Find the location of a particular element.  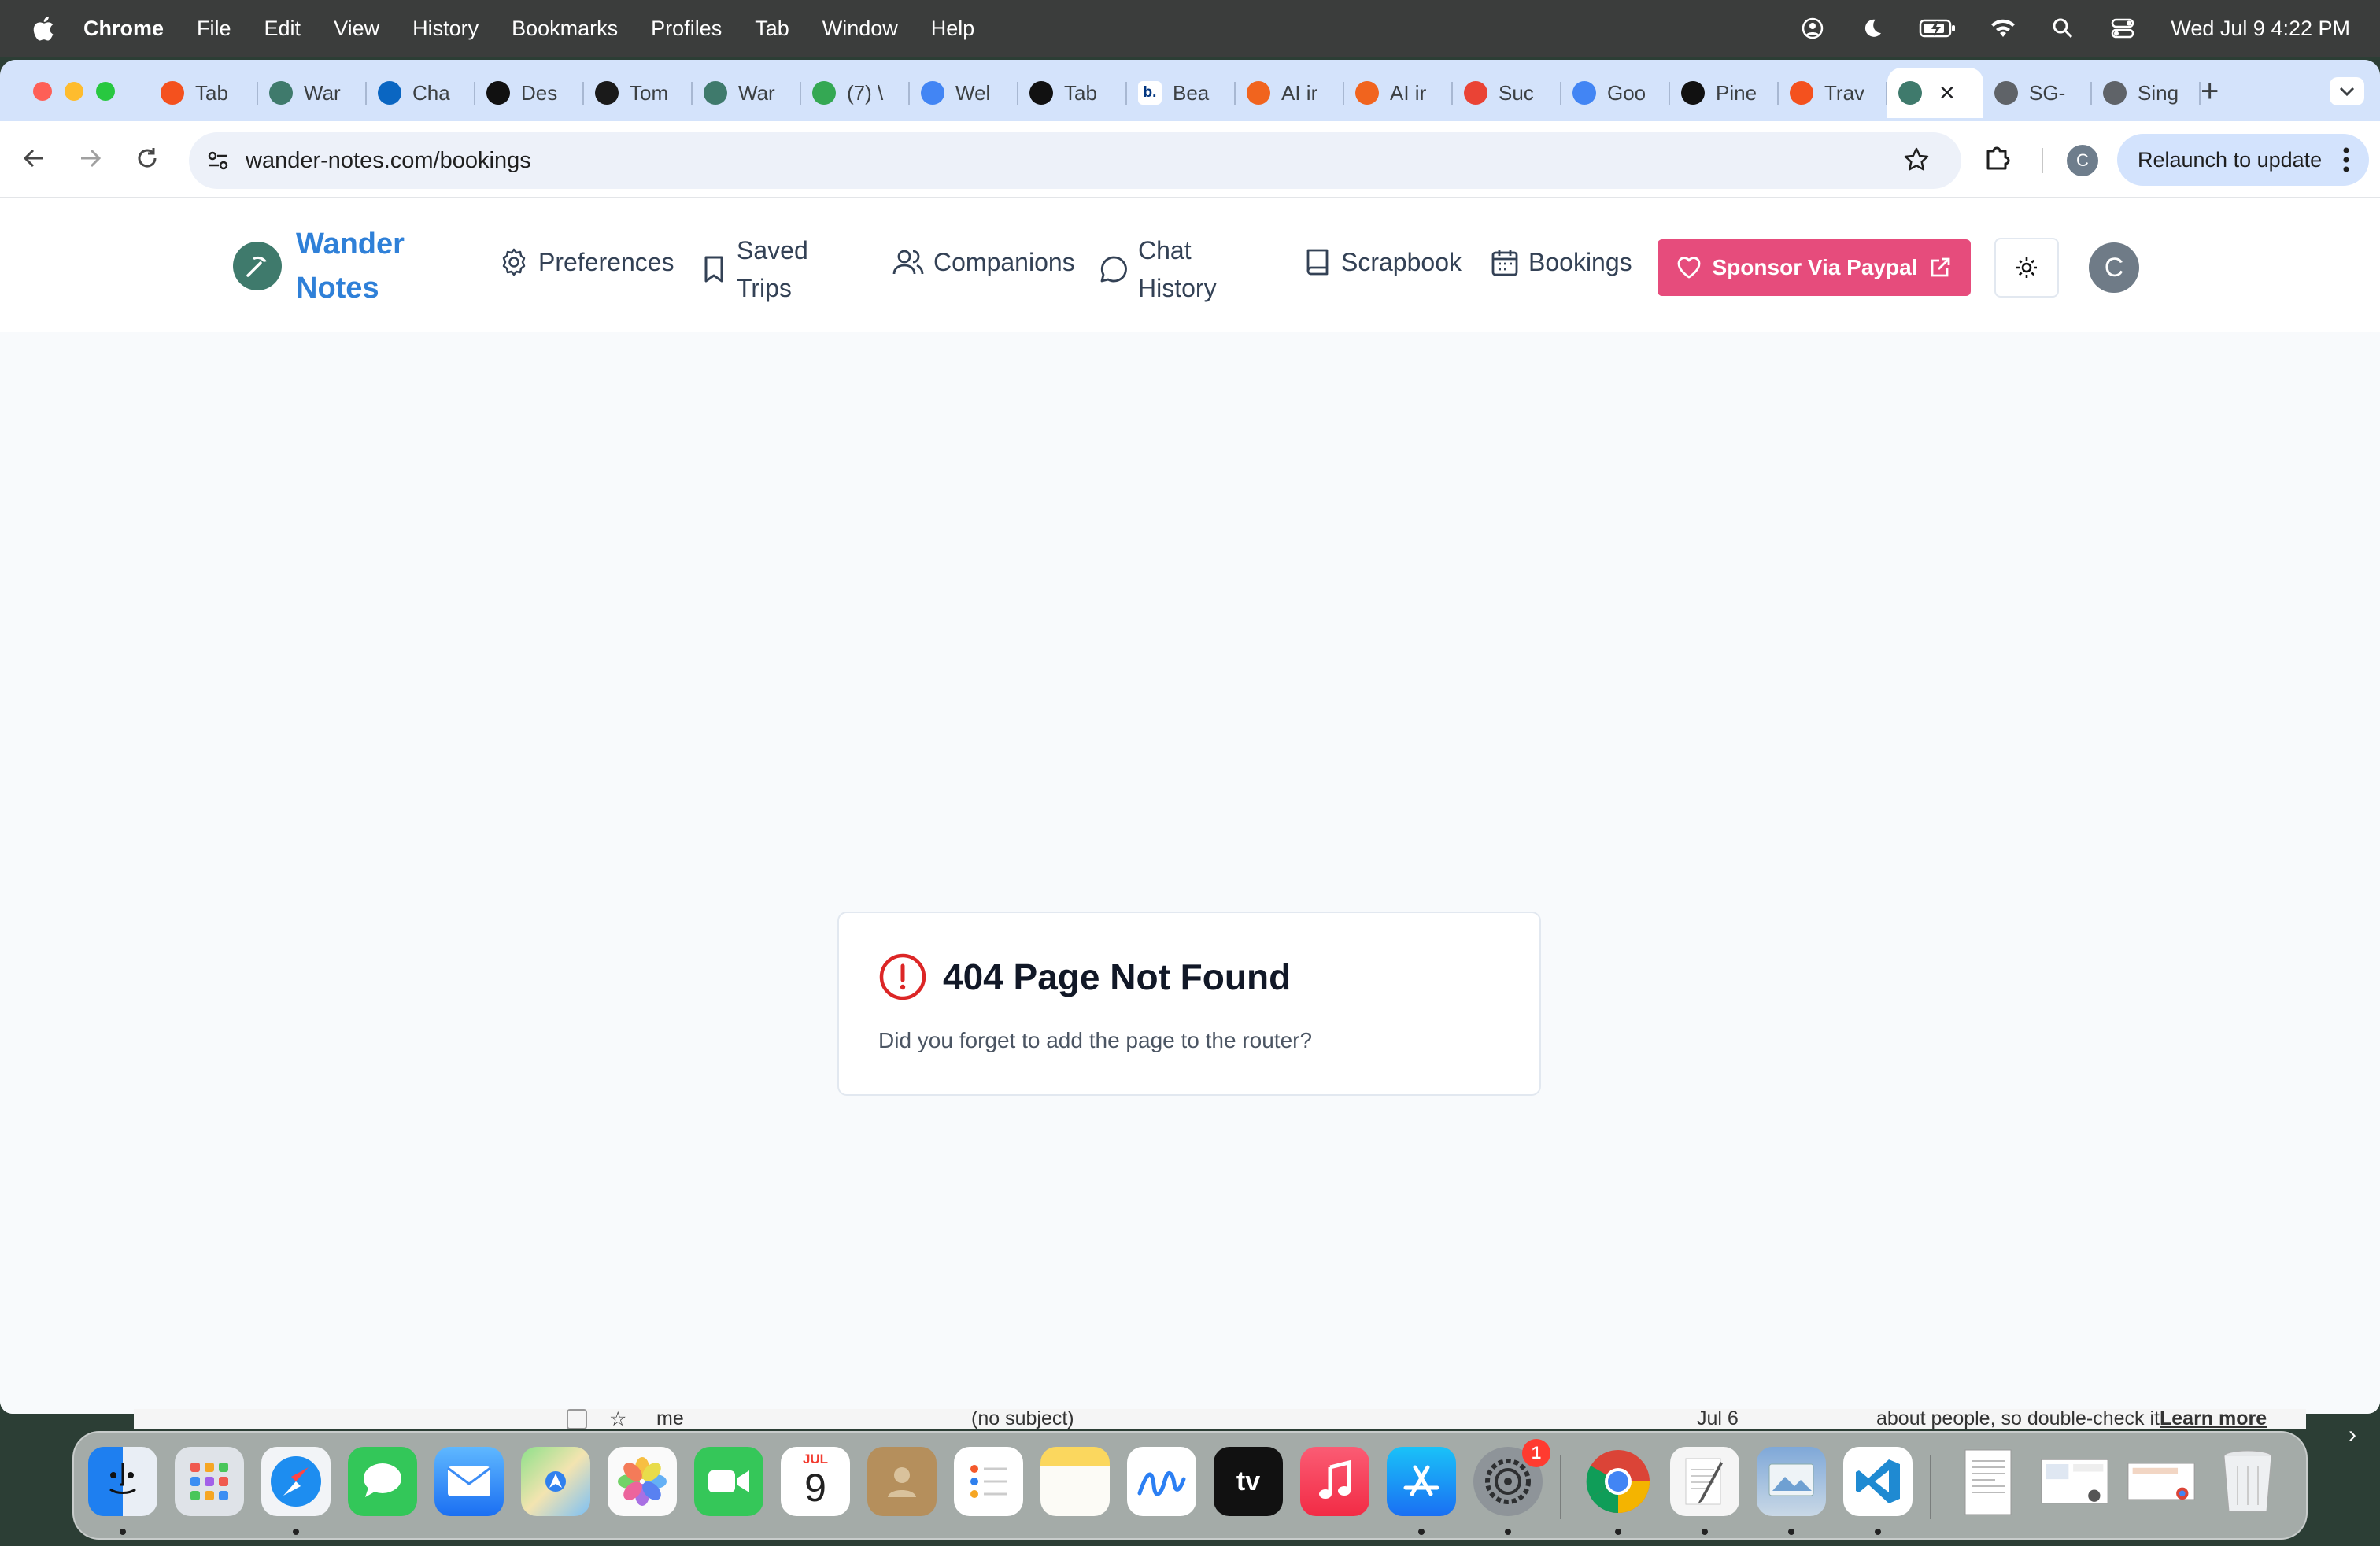

relaunch-to-update-button: Relaunch to update is located at coordinates (2243, 160).